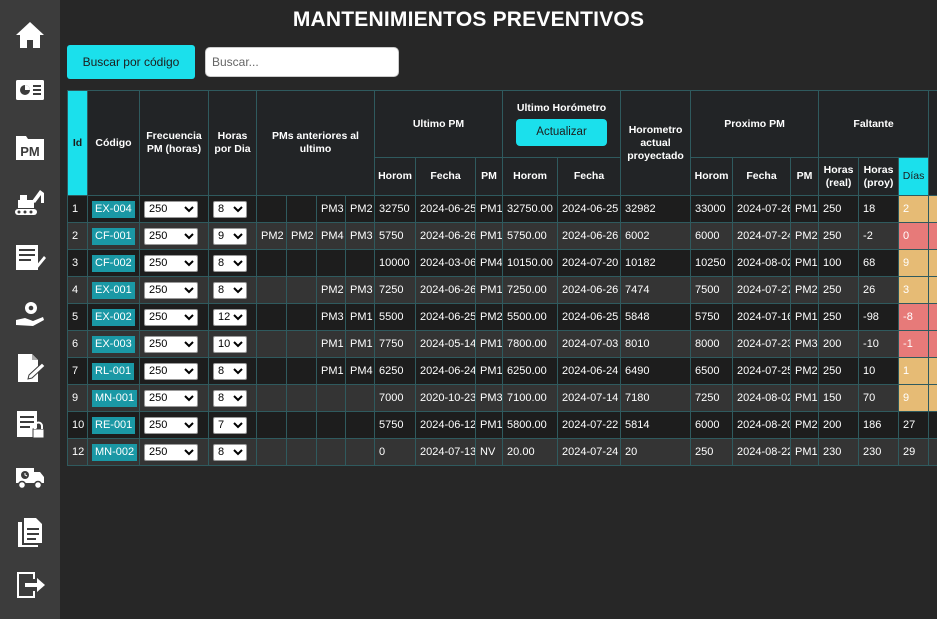 Image resolution: width=937 pixels, height=619 pixels. Describe the element at coordinates (115, 398) in the screenshot. I see `equipment-code-badge: MN-001` at that location.